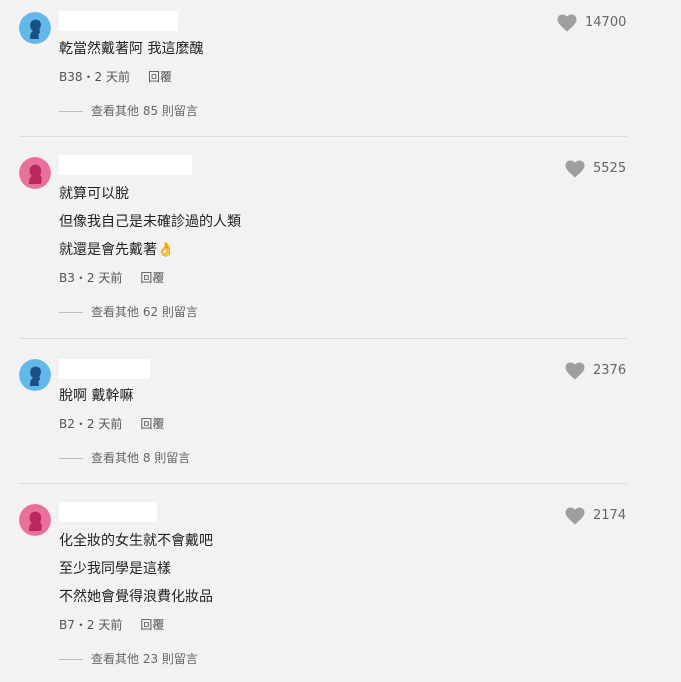 The width and height of the screenshot is (681, 682). What do you see at coordinates (136, 541) in the screenshot?
I see `comment-text-line: 化全妝的女生就不會戴吧` at bounding box center [136, 541].